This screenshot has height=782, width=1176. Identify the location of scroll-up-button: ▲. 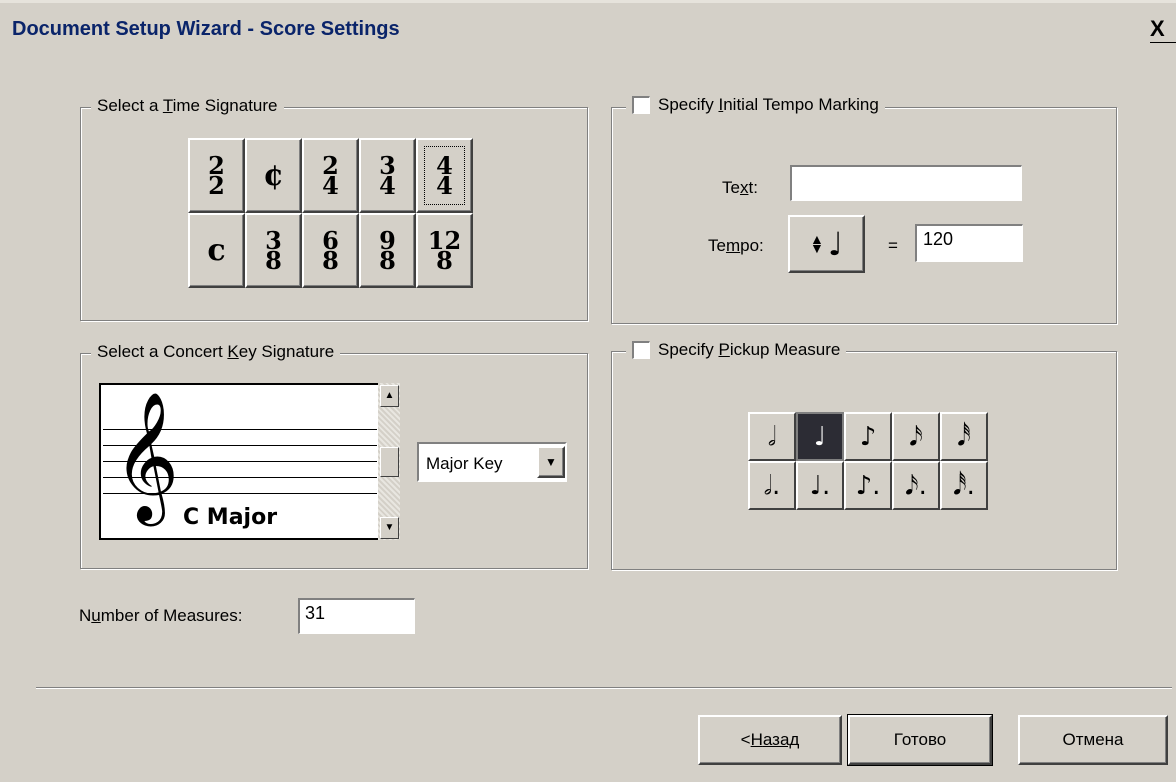
(389, 396).